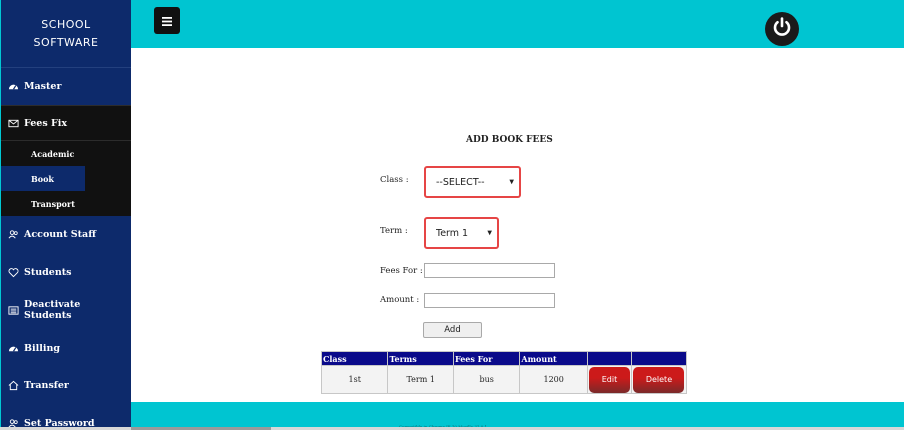 The height and width of the screenshot is (430, 904). I want to click on sidebar-item-label: Account Staff, so click(60, 234).